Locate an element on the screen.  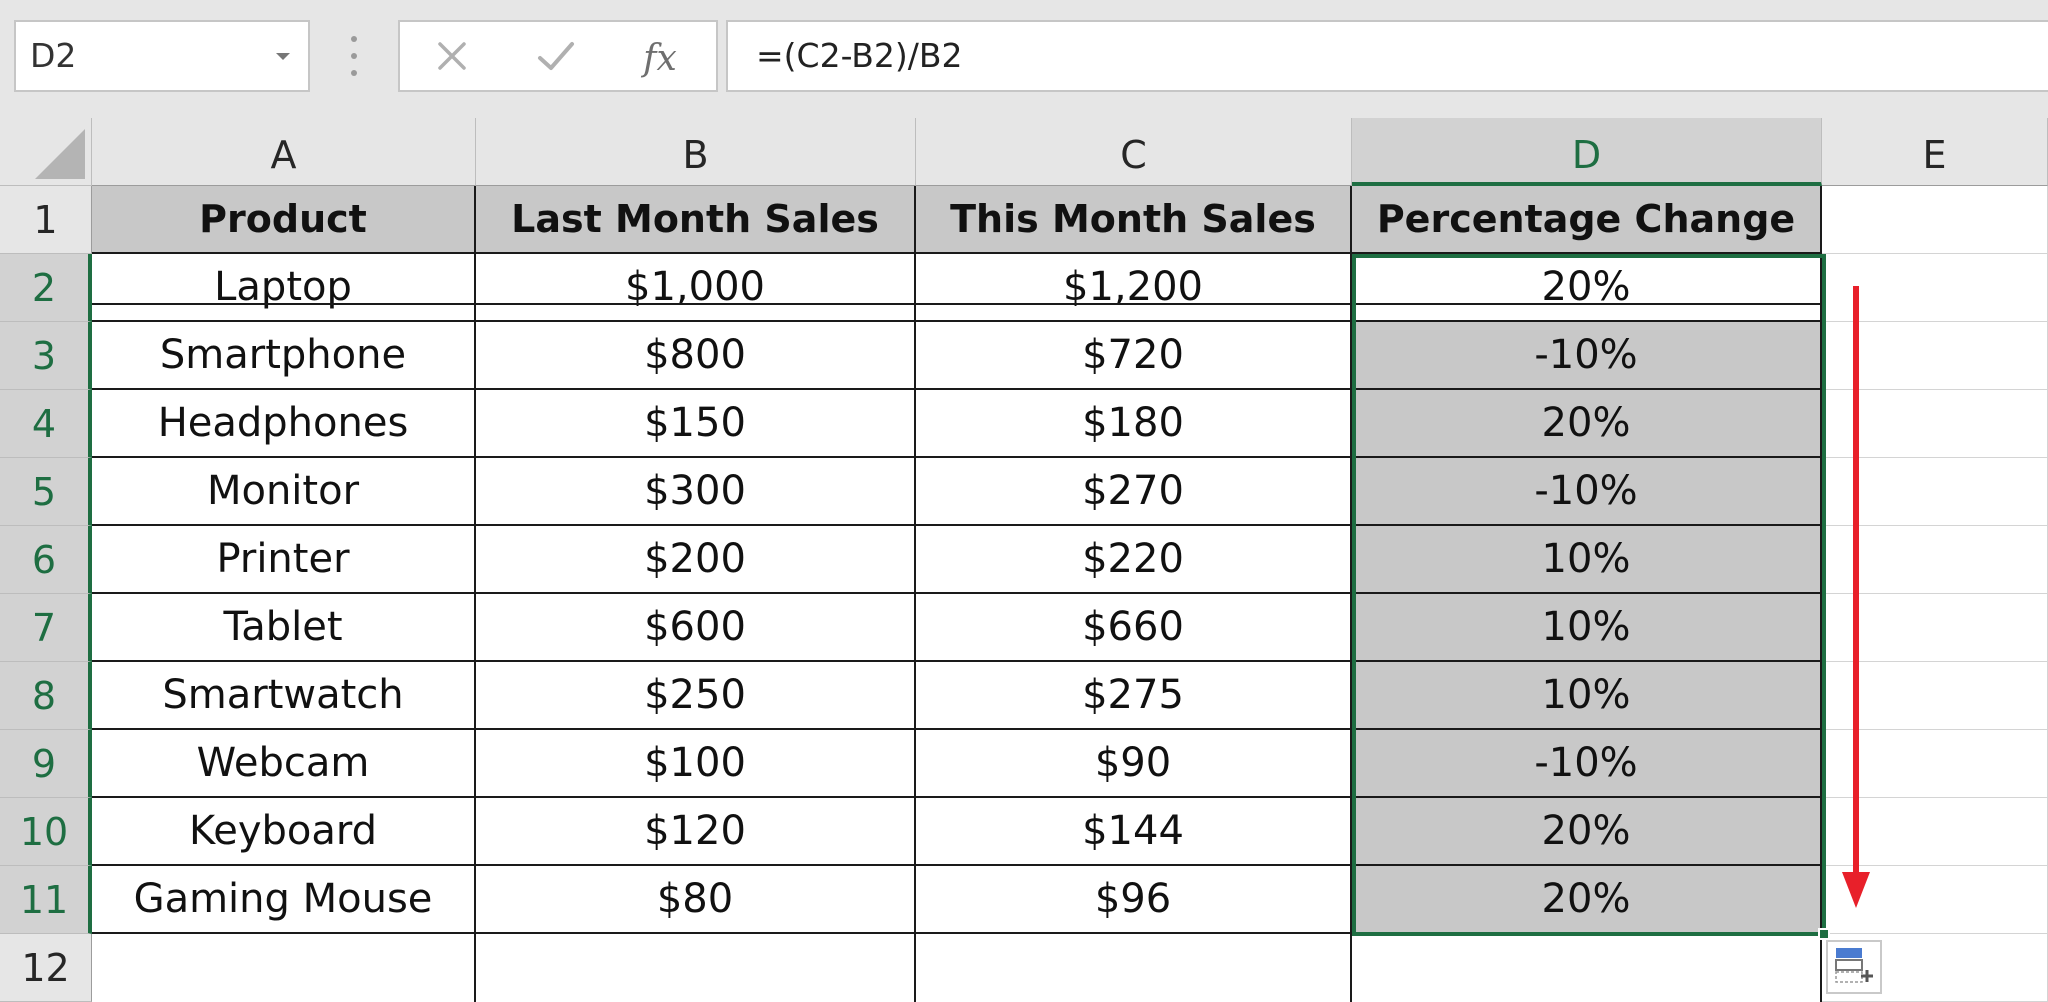
data-cell: $600 is located at coordinates (696, 628).